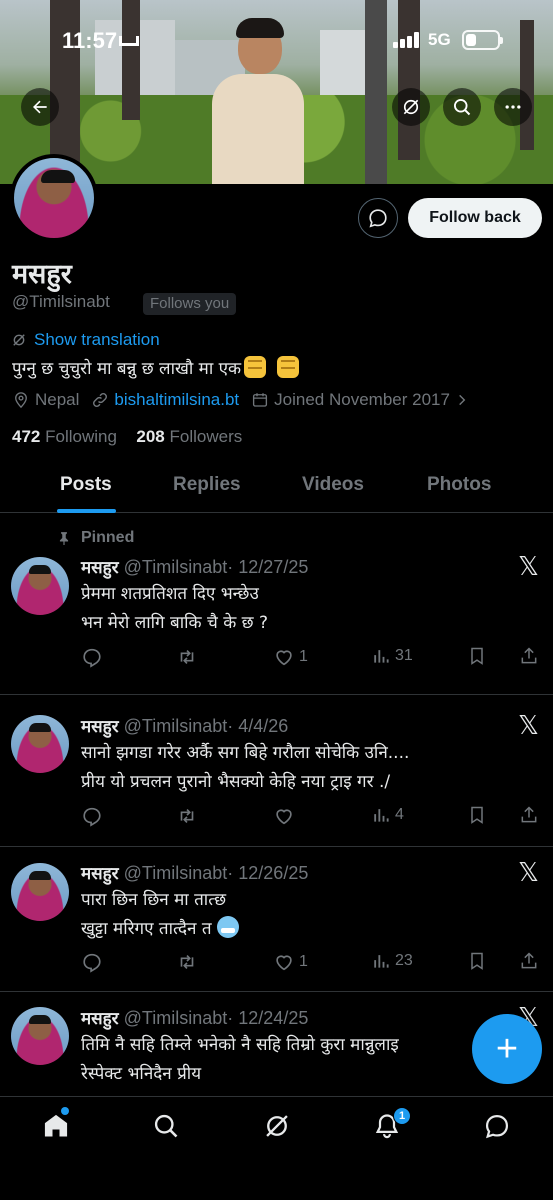 The height and width of the screenshot is (1200, 553). I want to click on joined-label: Joined November 2017, so click(362, 399).